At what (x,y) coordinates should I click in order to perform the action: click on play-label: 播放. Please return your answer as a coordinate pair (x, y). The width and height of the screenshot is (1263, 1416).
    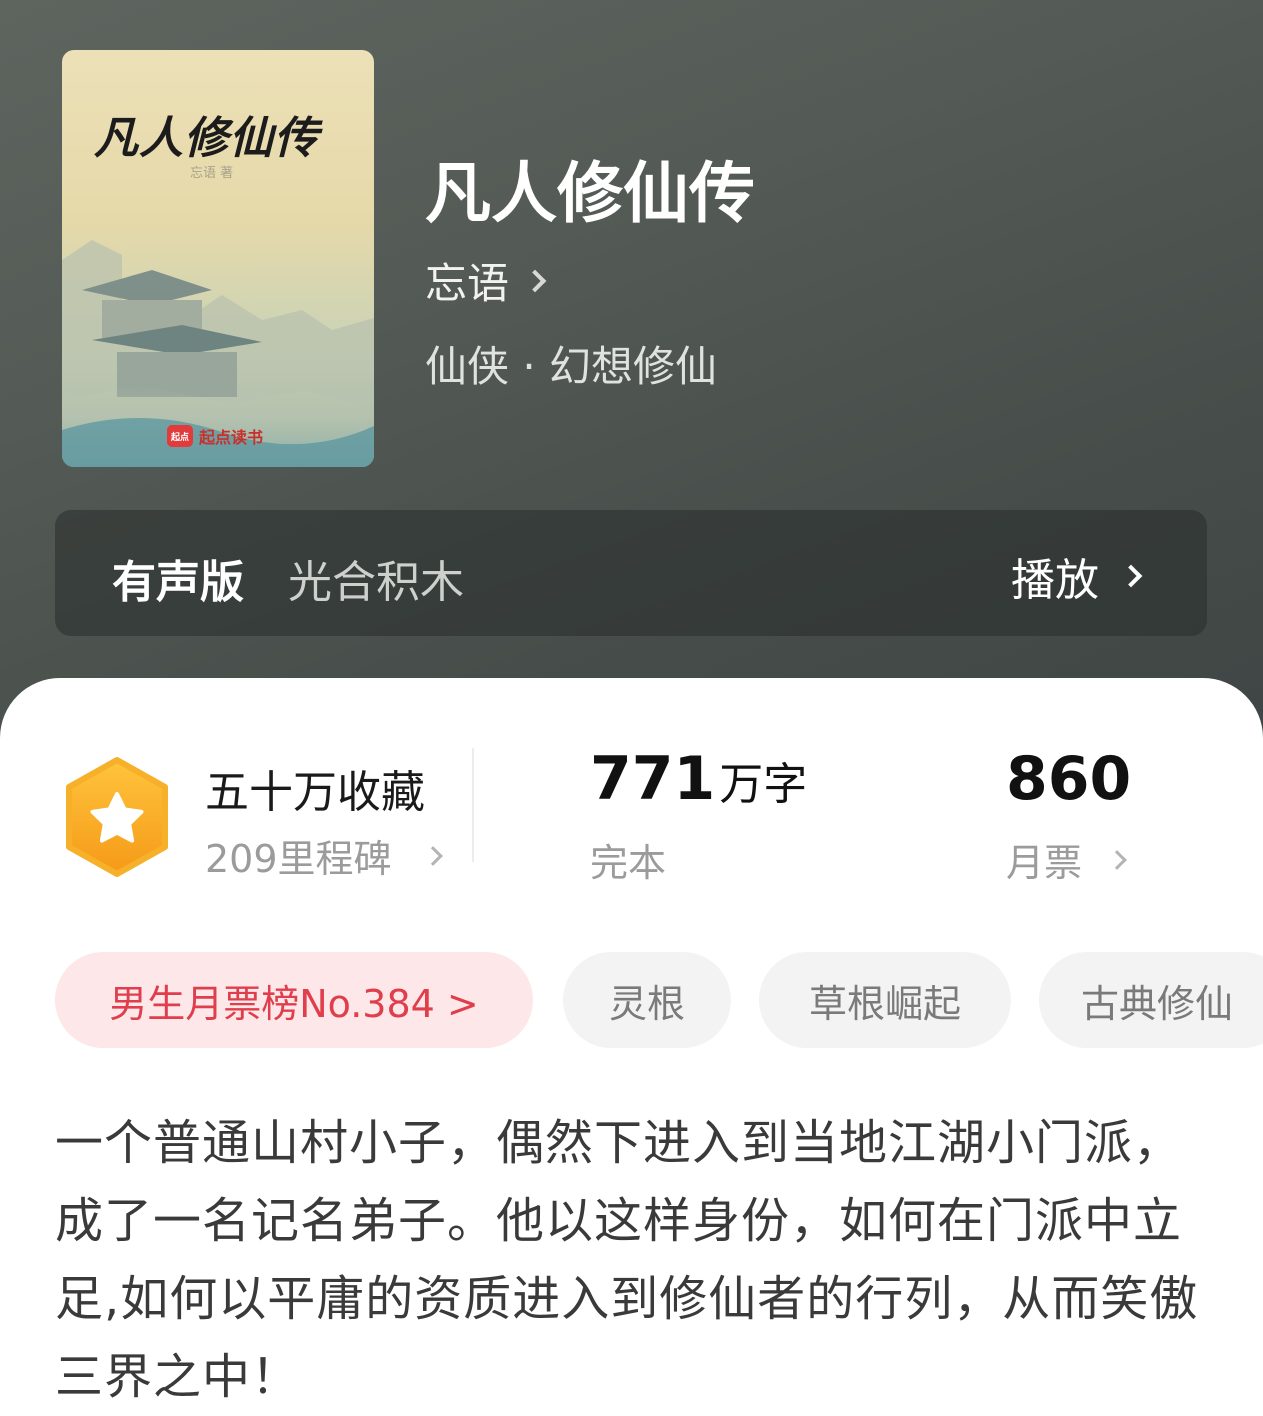
    Looking at the image, I should click on (1055, 580).